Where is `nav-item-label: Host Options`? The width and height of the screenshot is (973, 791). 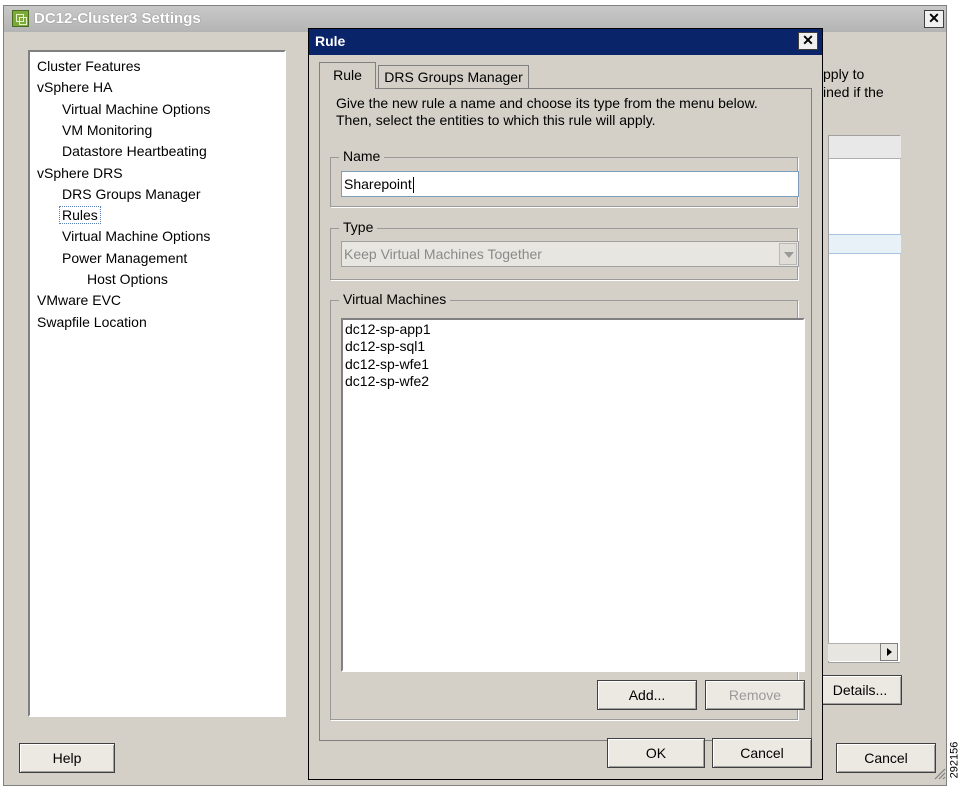 nav-item-label: Host Options is located at coordinates (127, 279).